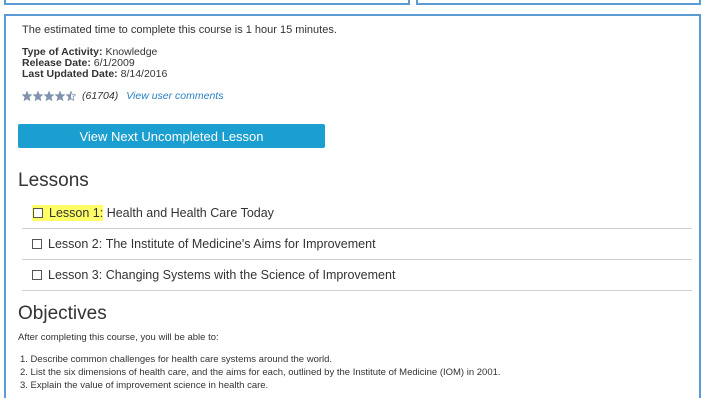 The height and width of the screenshot is (398, 705). Describe the element at coordinates (62, 313) in the screenshot. I see `objectives-heading: Objectives` at that location.